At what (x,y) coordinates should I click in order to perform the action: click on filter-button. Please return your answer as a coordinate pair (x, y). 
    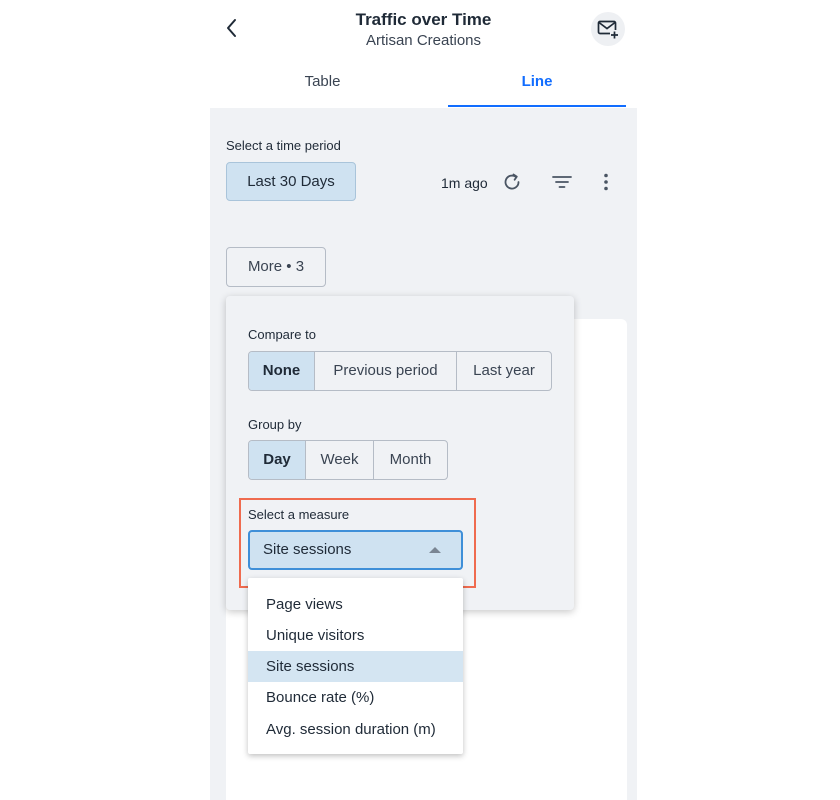
    Looking at the image, I should click on (562, 182).